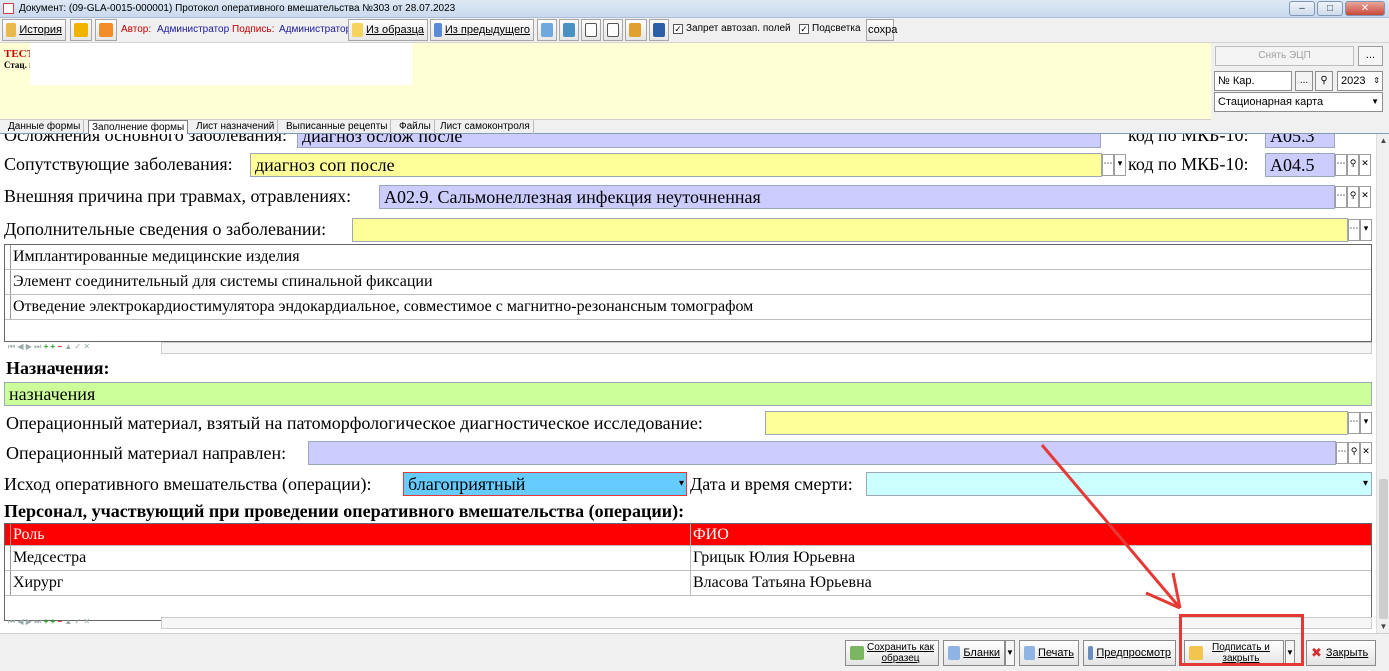 Image resolution: width=1389 pixels, height=671 pixels. Describe the element at coordinates (804, 28) in the screenshot. I see `check-icon: ✓` at that location.